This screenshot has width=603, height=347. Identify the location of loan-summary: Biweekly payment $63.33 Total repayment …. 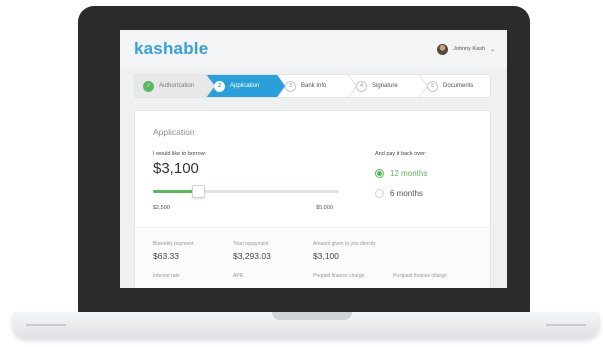
(312, 257).